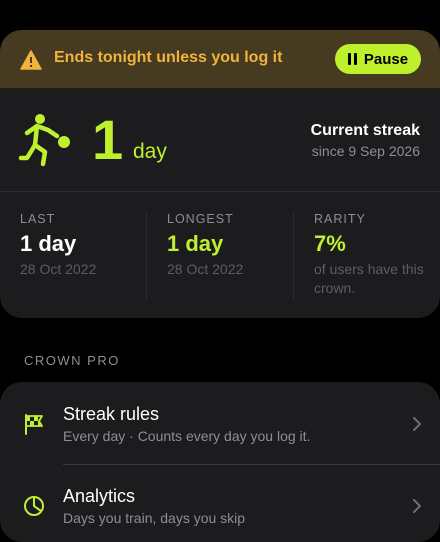 This screenshot has width=440, height=542. What do you see at coordinates (150, 151) in the screenshot?
I see `streak-unit: day` at bounding box center [150, 151].